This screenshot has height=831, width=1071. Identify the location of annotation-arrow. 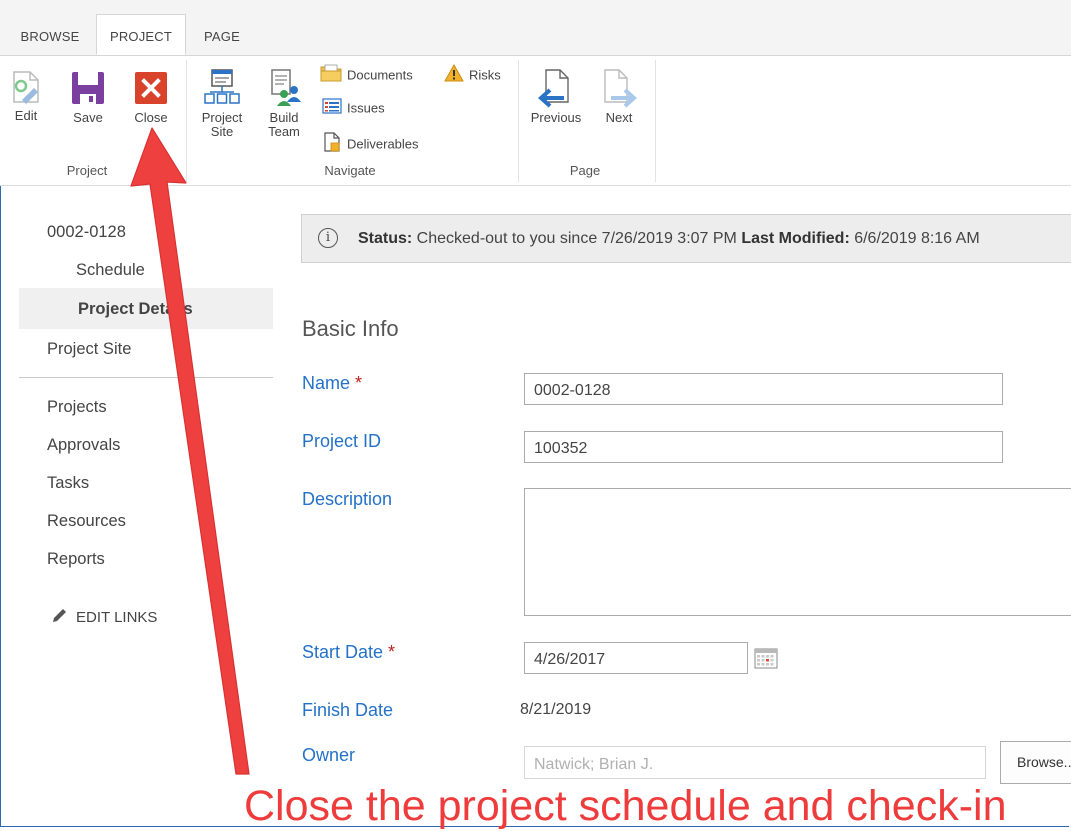
(190, 451).